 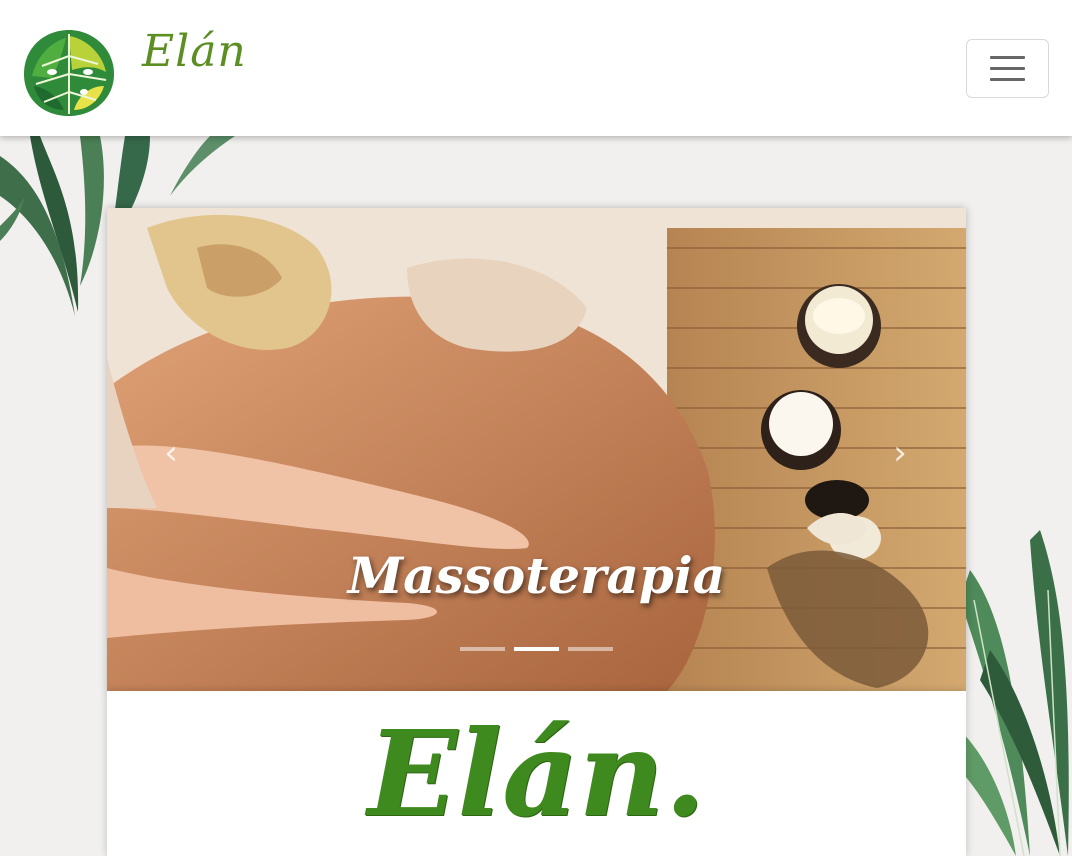 I want to click on chevron-left-icon: ‹, so click(x=171, y=453).